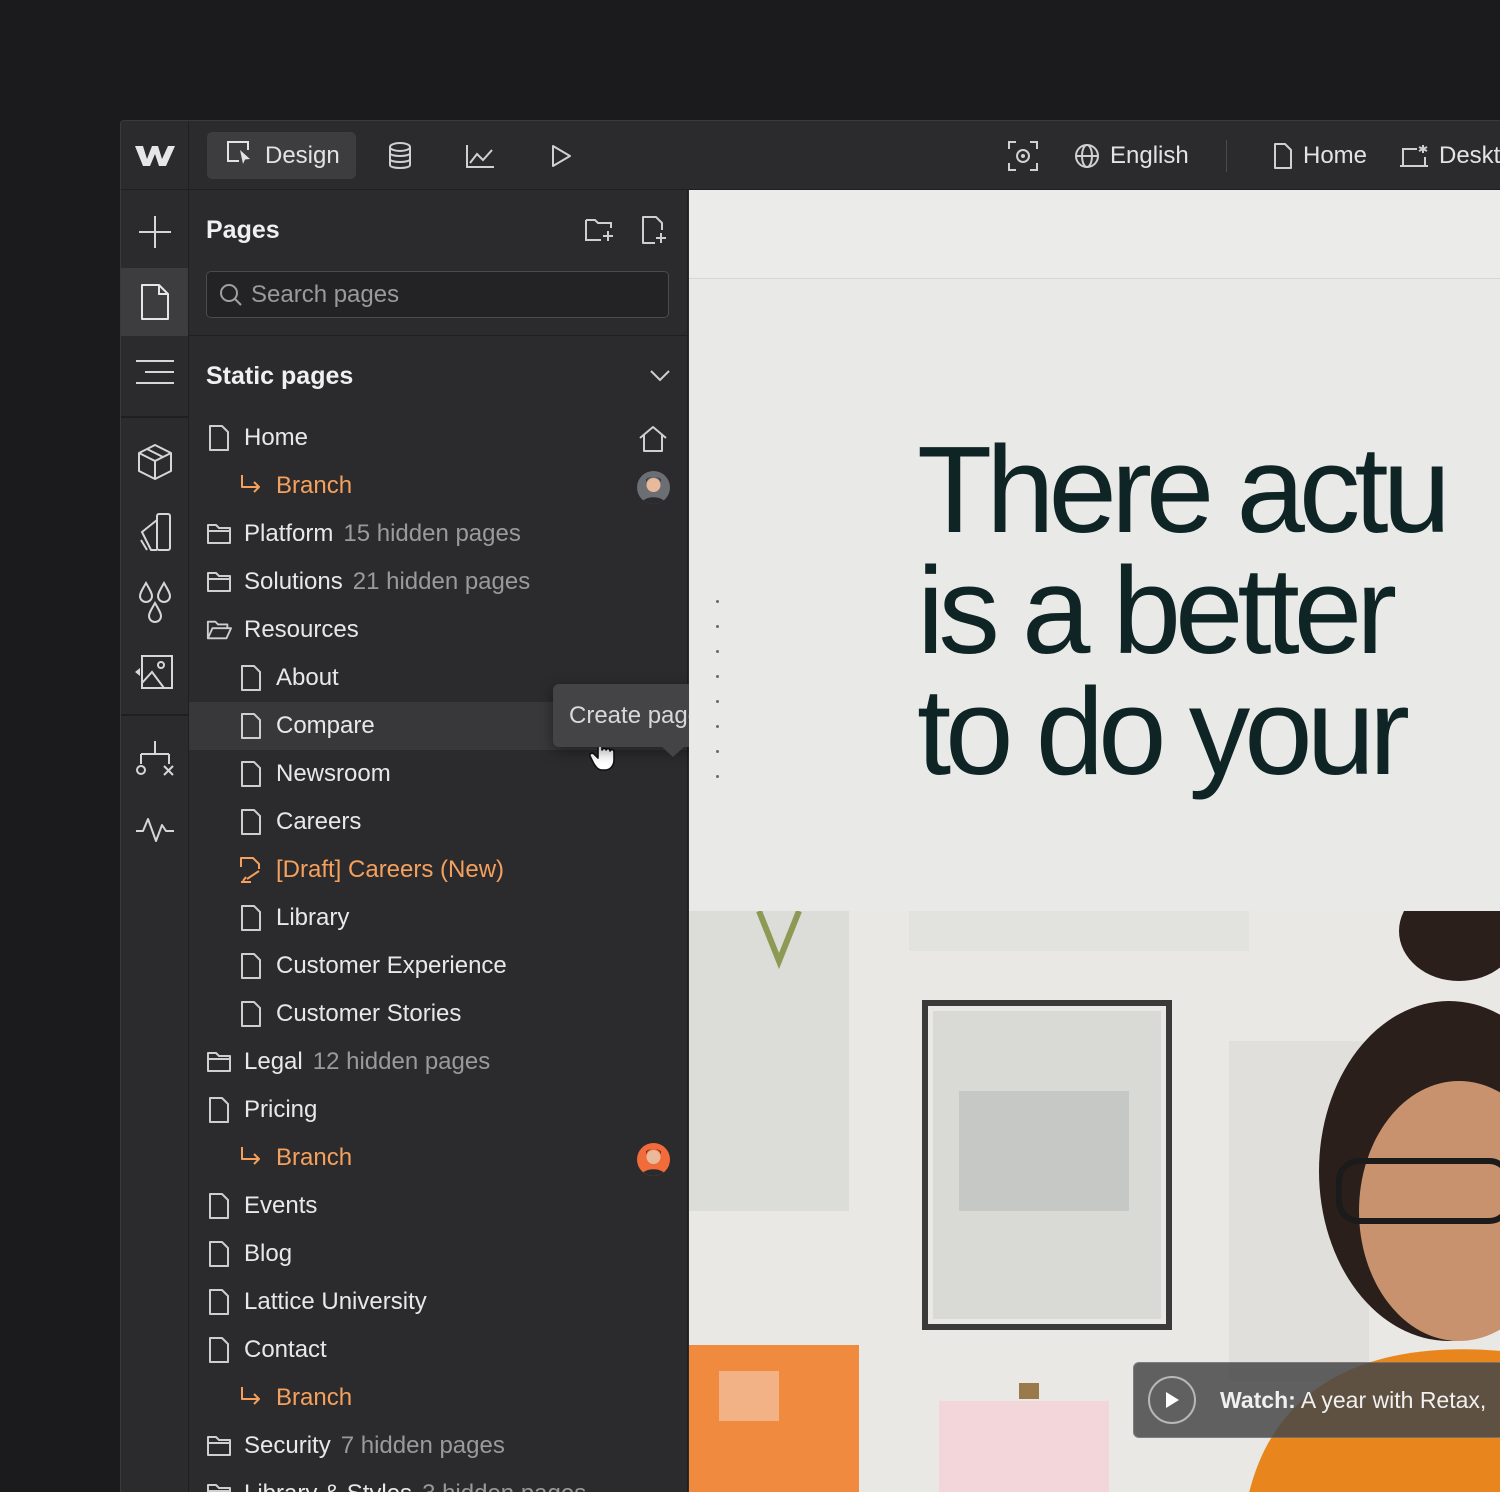  Describe the element at coordinates (451, 294) in the screenshot. I see `search-pages-input` at that location.